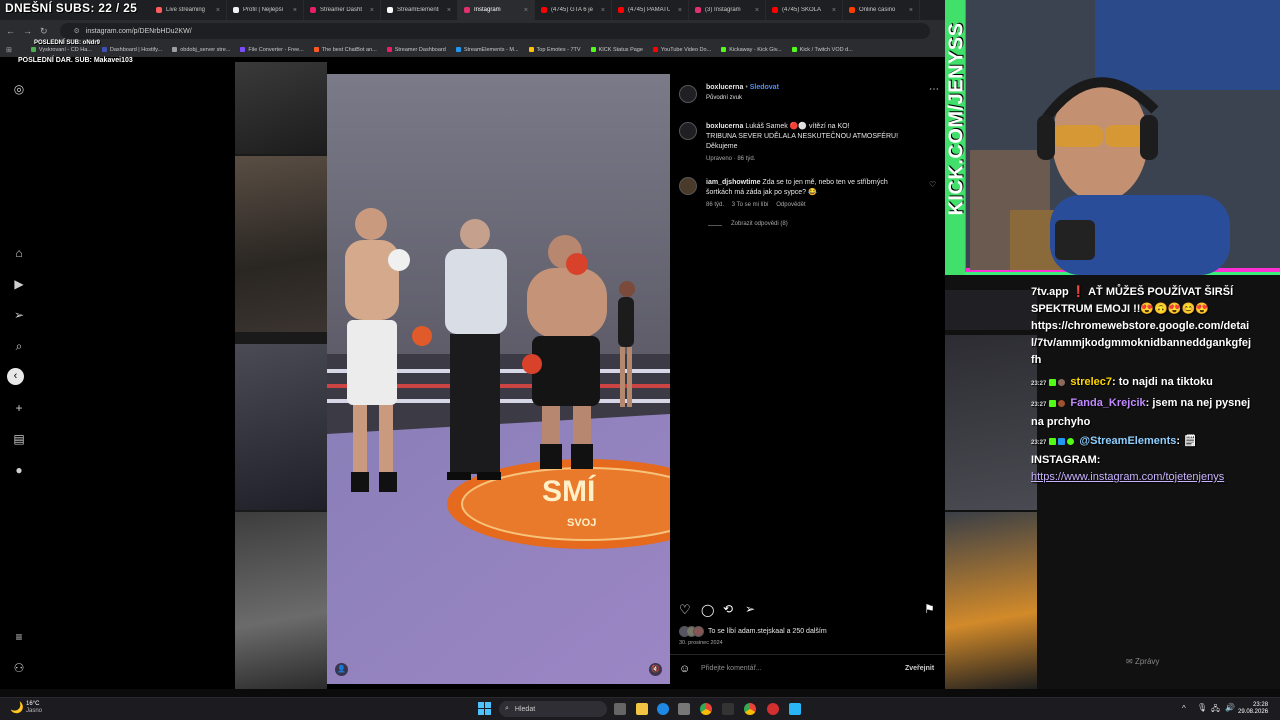  What do you see at coordinates (19, 668) in the screenshot?
I see `meta-icon: ⚇` at bounding box center [19, 668].